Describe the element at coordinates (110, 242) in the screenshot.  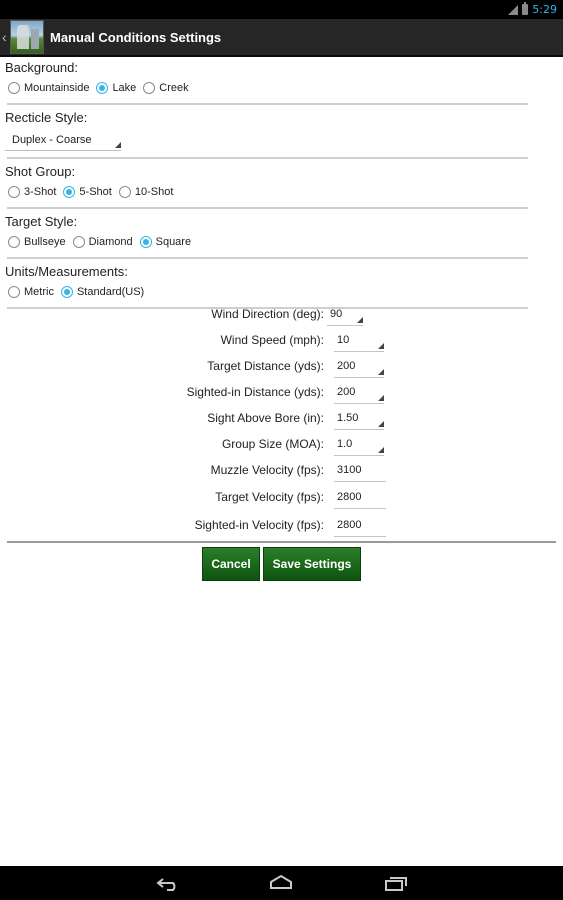
I see `radio-label: Diamond` at that location.